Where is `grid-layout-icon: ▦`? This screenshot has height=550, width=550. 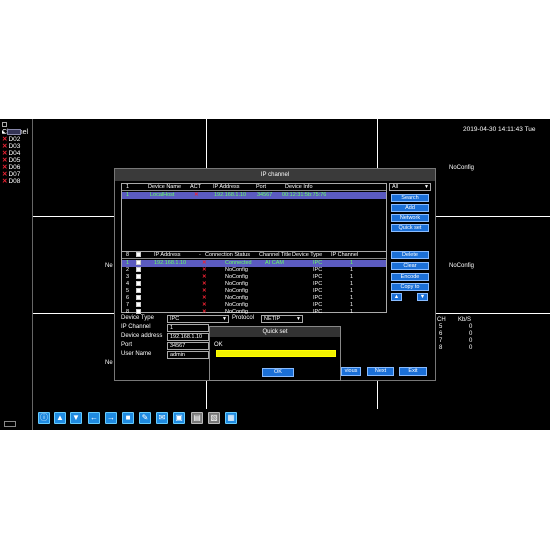 grid-layout-icon: ▦ is located at coordinates (231, 418).